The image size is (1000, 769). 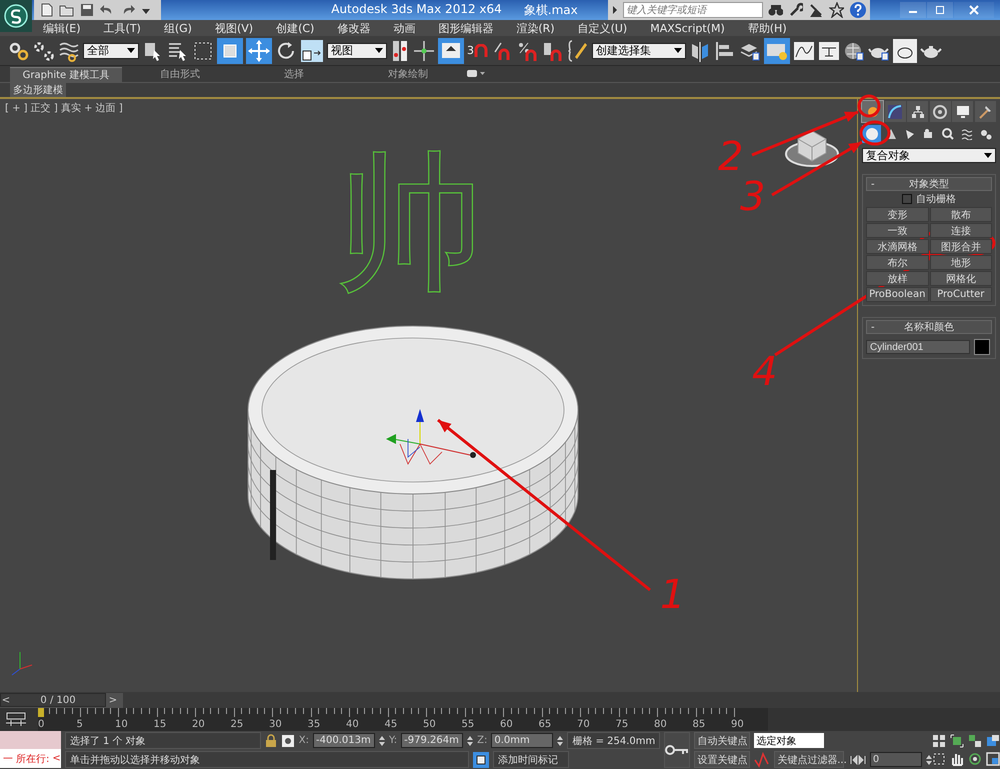 What do you see at coordinates (266, 759) in the screenshot?
I see `prompt-text: 单击并拖动以选择并移动对象` at bounding box center [266, 759].